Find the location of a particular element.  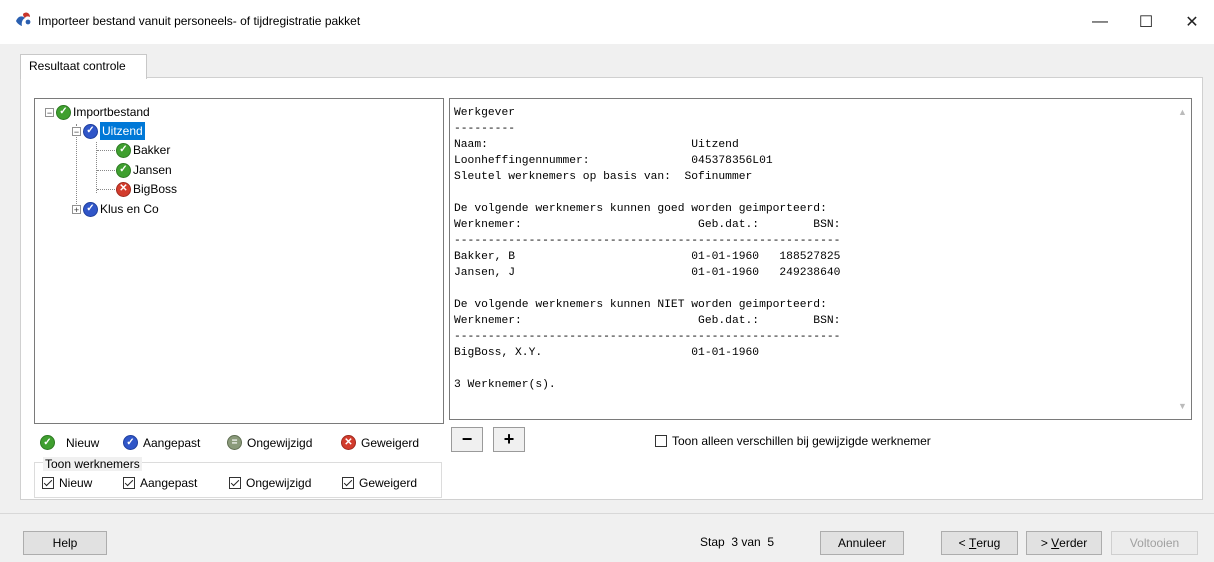

show-rejected-checkbox: Geweigerd is located at coordinates (379, 483).